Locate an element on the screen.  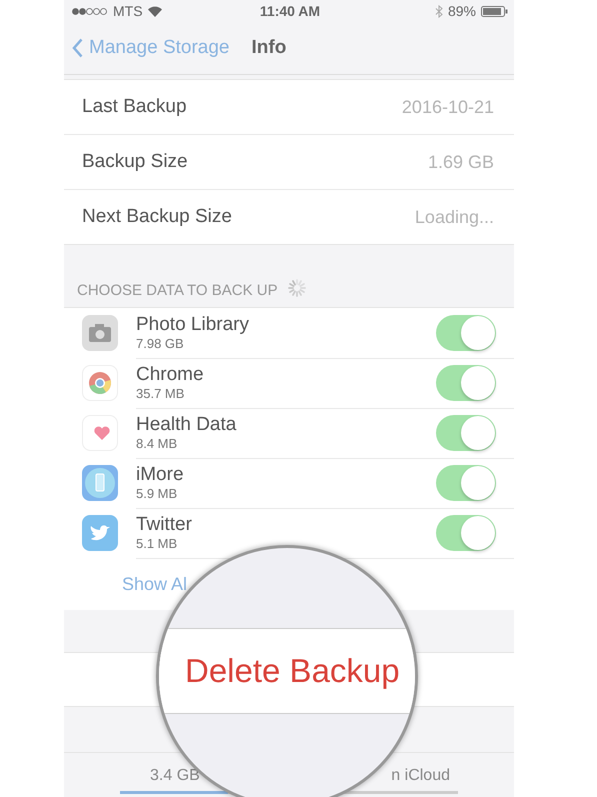
camera-icon is located at coordinates (100, 333).